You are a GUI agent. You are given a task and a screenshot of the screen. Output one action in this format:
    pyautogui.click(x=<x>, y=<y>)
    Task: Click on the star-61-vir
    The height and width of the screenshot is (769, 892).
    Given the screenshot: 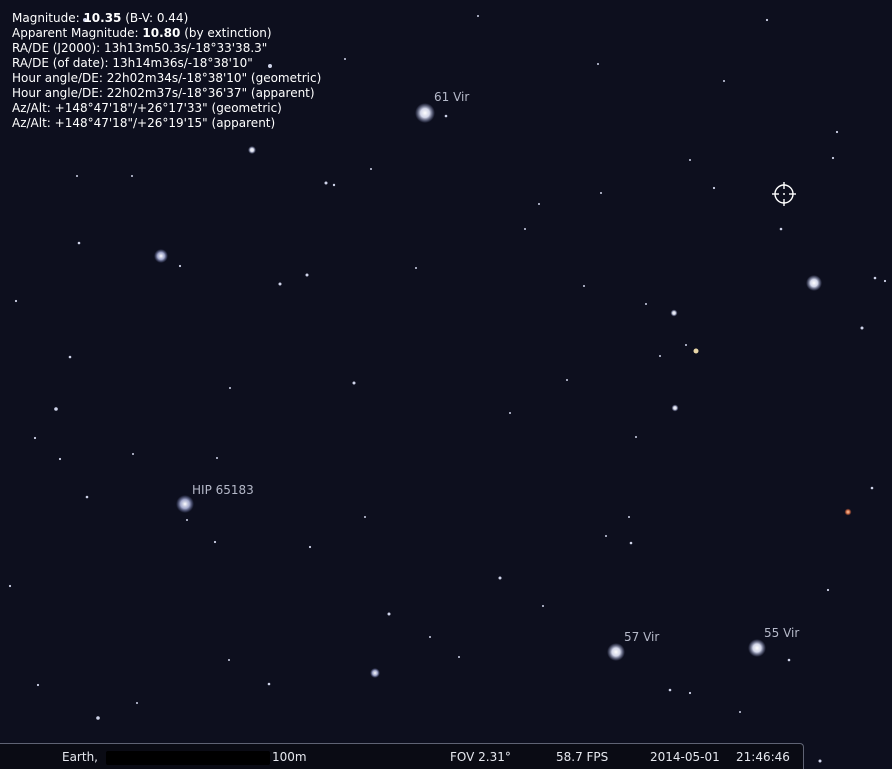 What is the action you would take?
    pyautogui.click(x=425, y=113)
    